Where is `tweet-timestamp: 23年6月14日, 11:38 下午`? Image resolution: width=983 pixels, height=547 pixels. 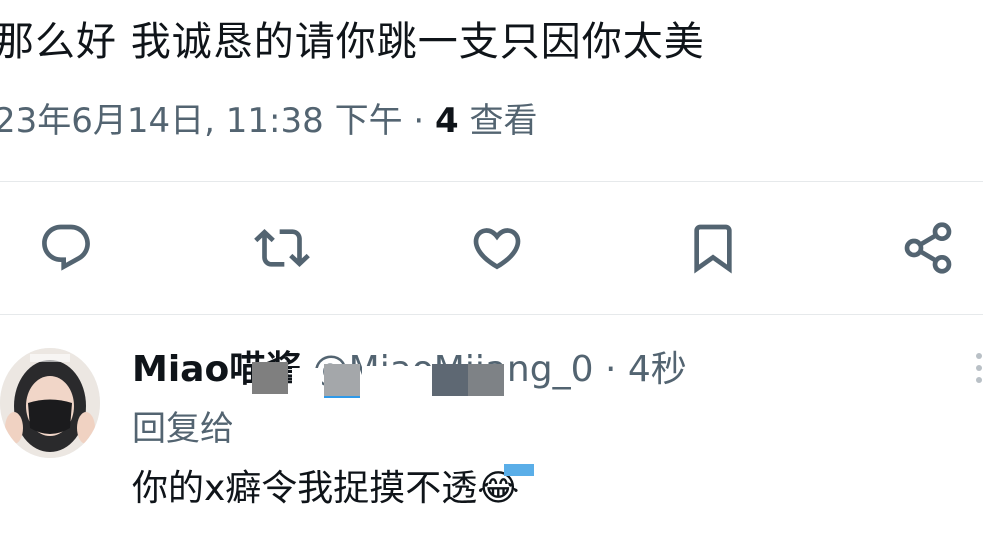
tweet-timestamp: 23年6月14日, 11:38 下午 is located at coordinates (201, 121).